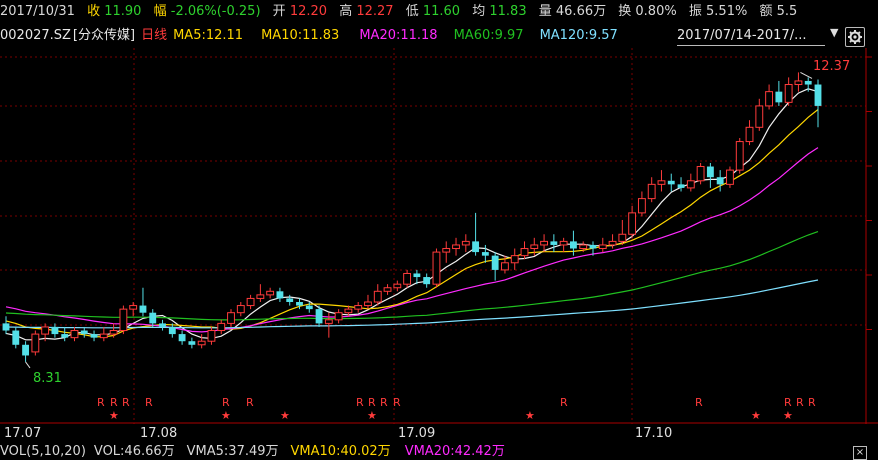  Describe the element at coordinates (28, 365) in the screenshot. I see `min-pointer` at that location.